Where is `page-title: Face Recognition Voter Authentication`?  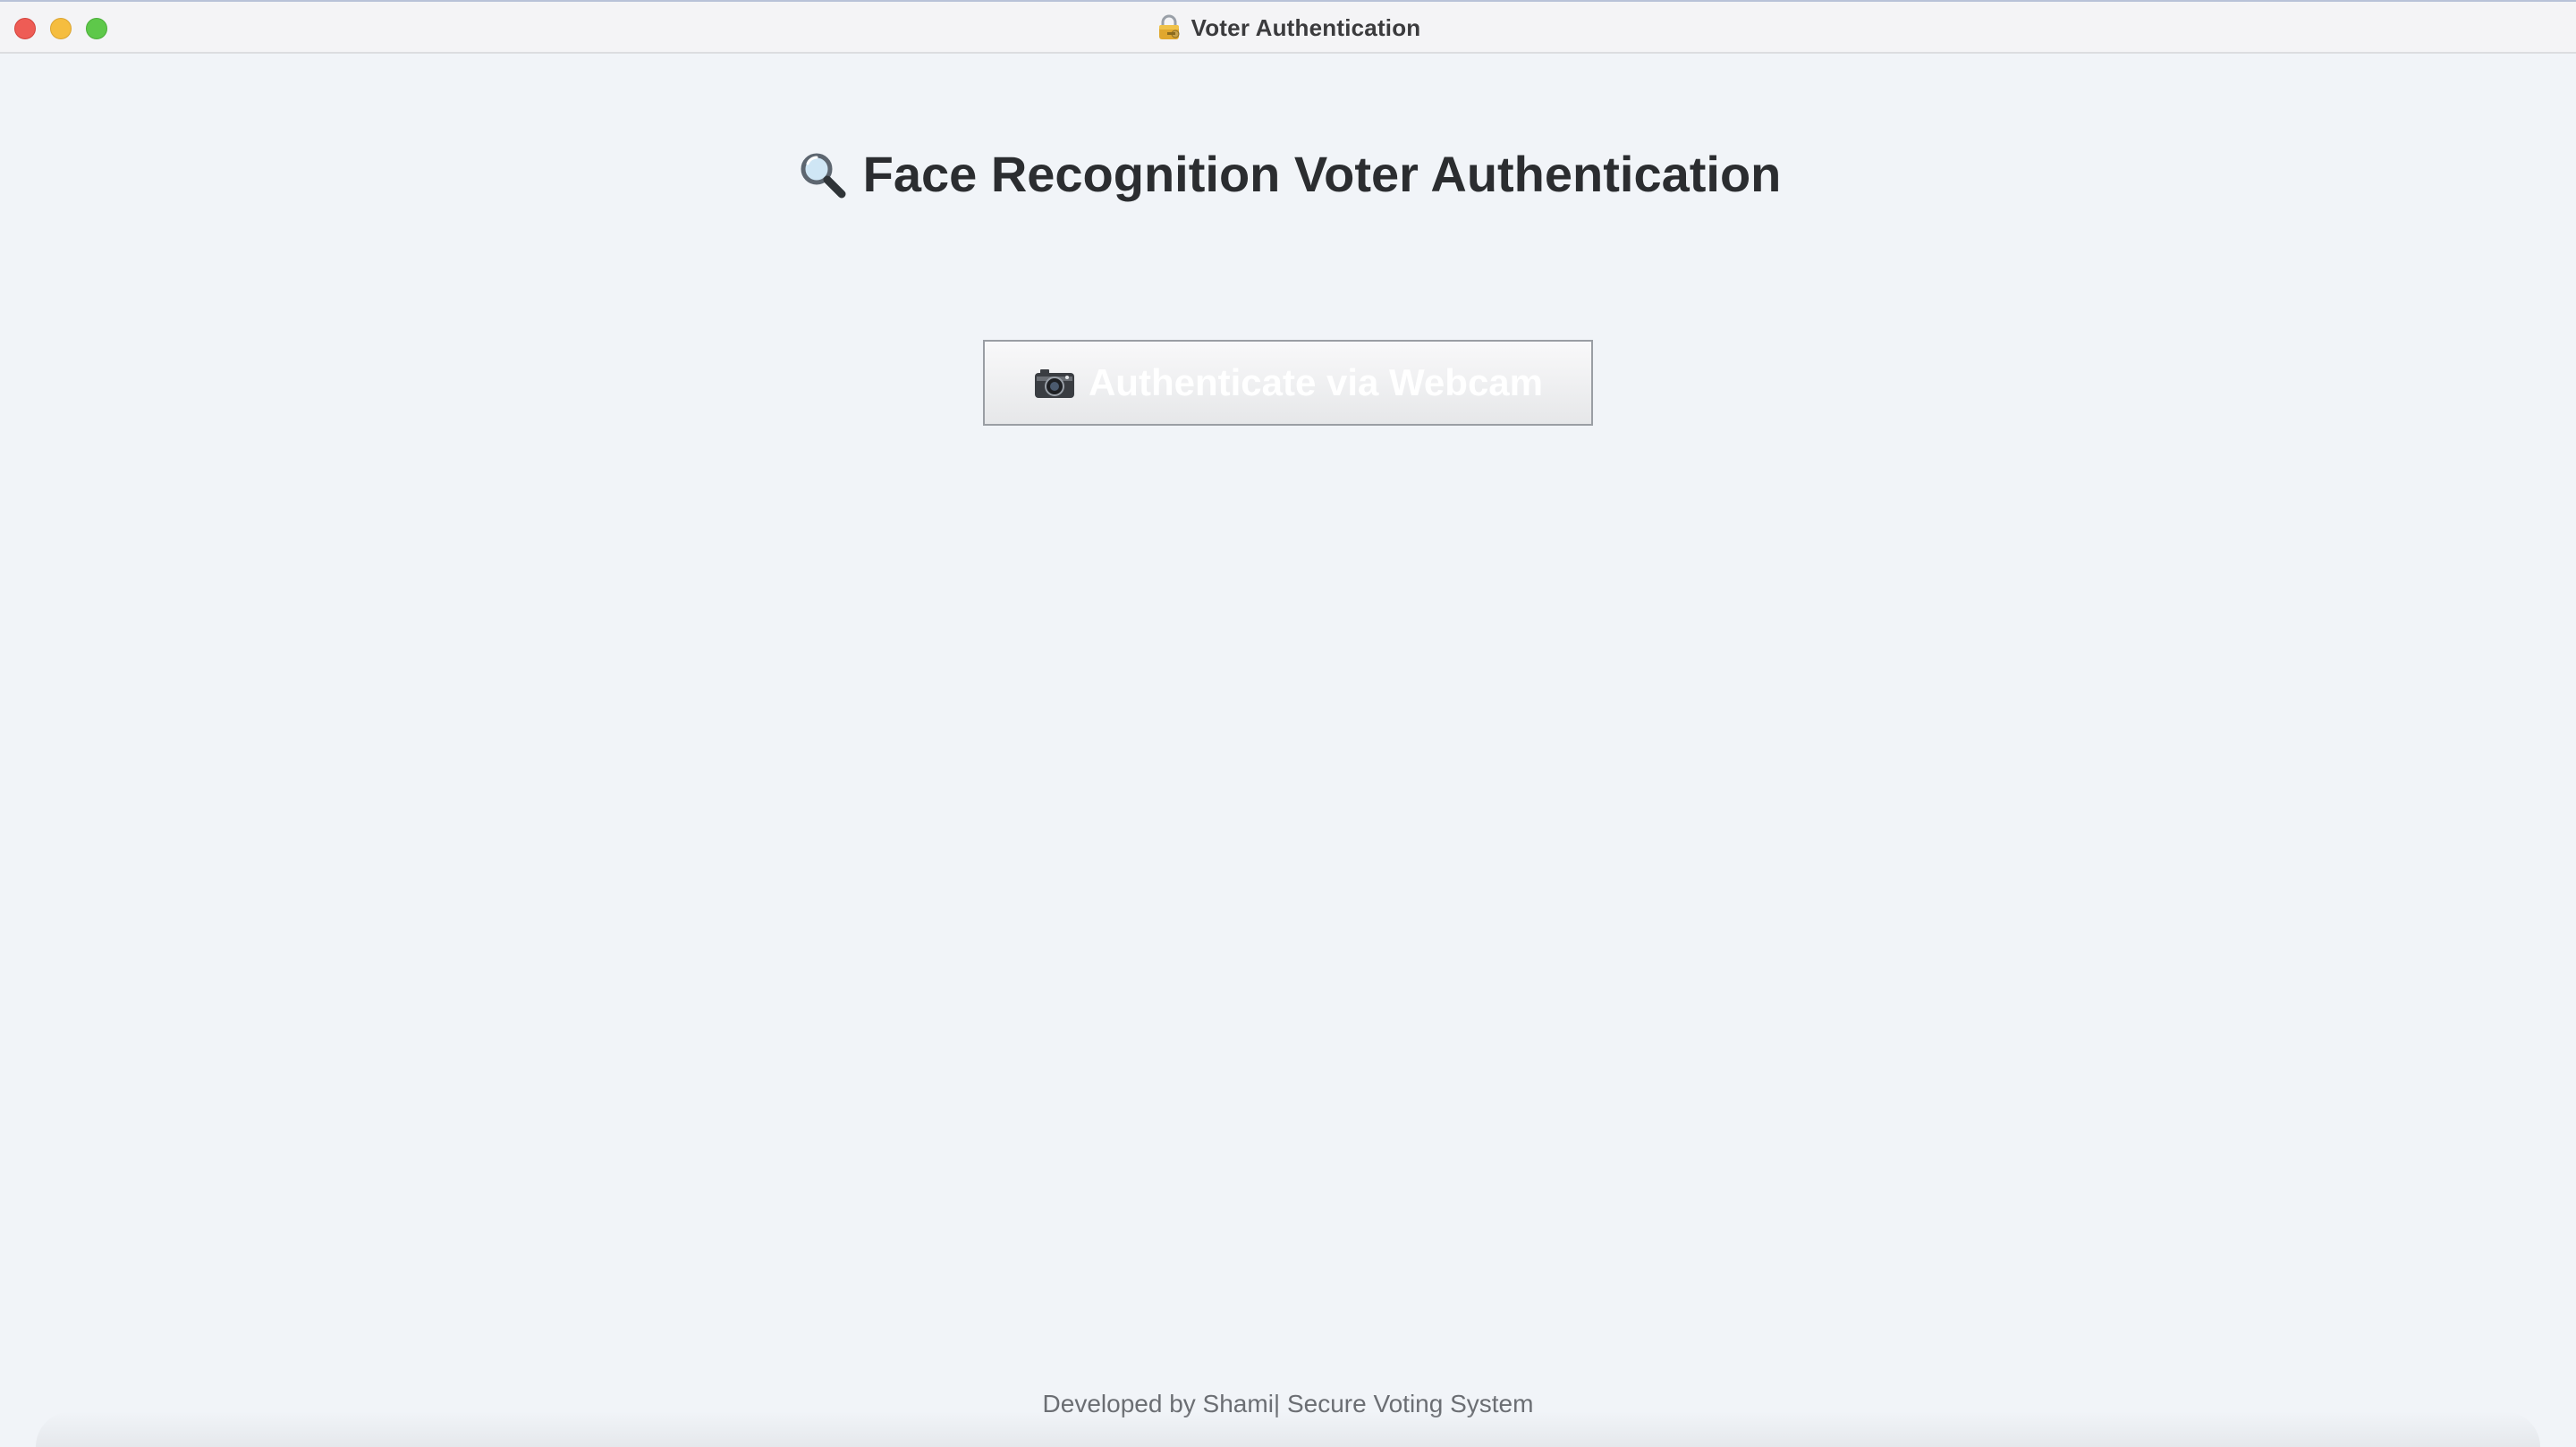 page-title: Face Recognition Voter Authentication is located at coordinates (1322, 174).